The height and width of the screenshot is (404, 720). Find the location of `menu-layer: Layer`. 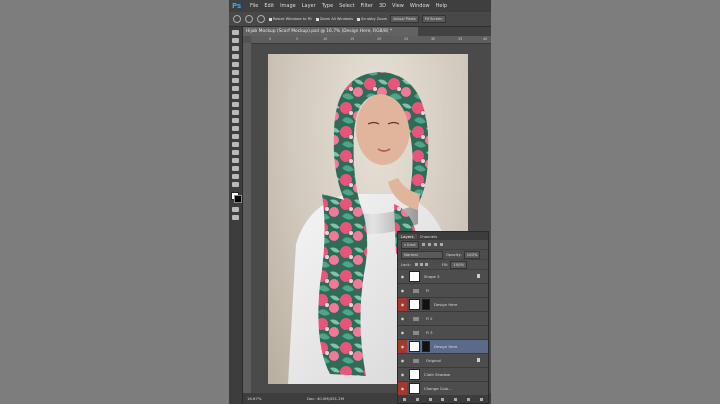

menu-layer: Layer is located at coordinates (309, 6).